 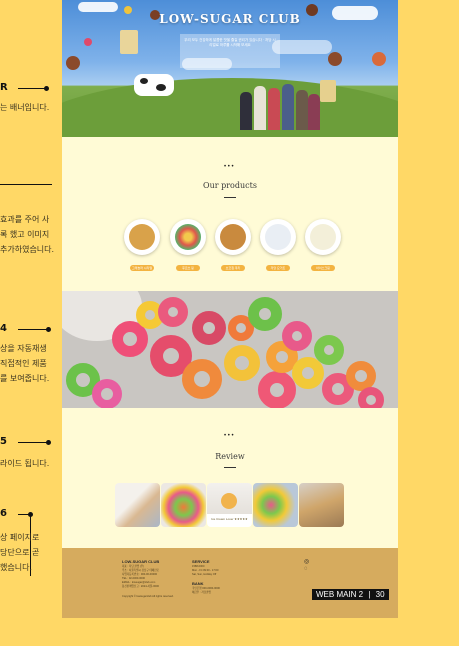 What do you see at coordinates (233, 268) in the screenshot?
I see `product-label-button: 초코칩 쿠키` at bounding box center [233, 268].